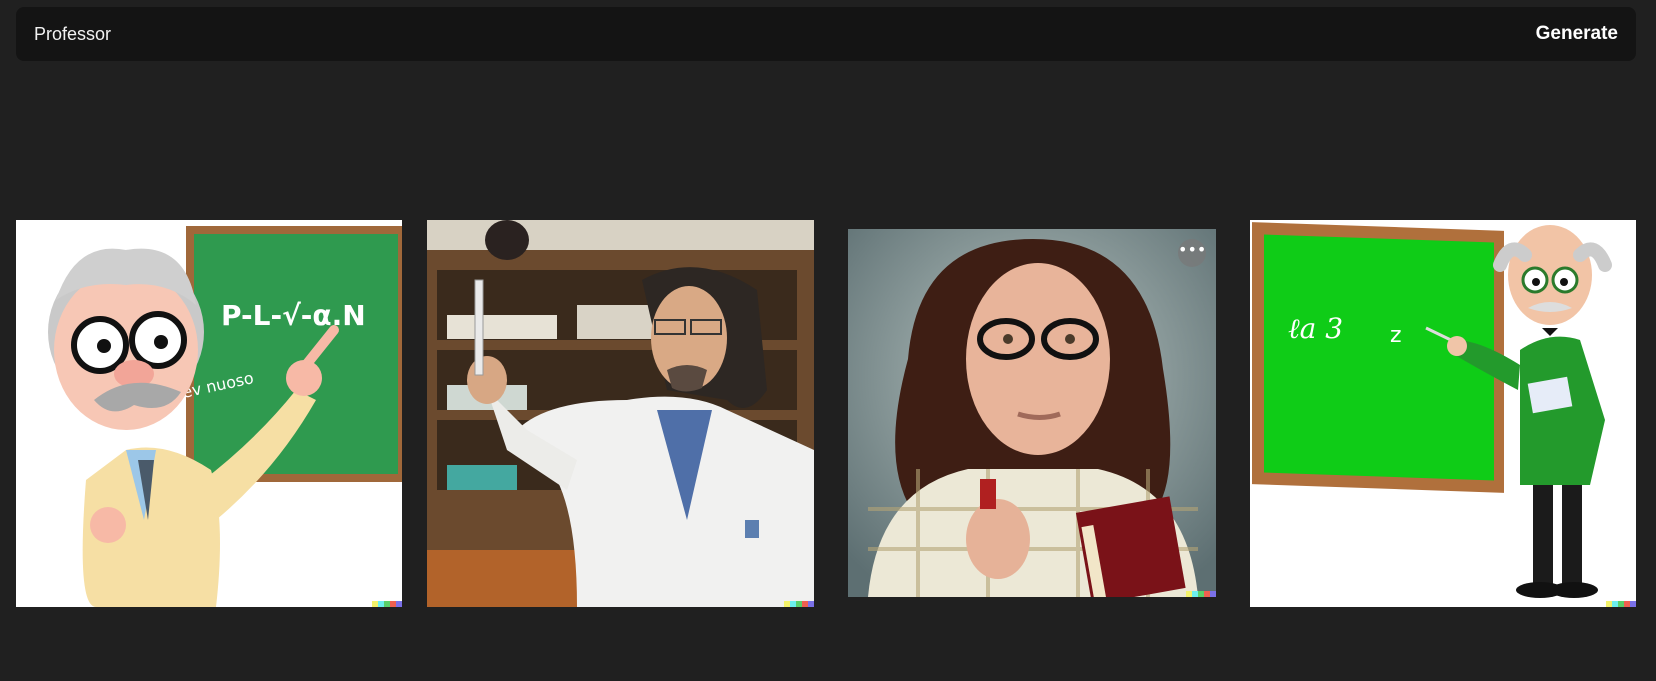  I want to click on image-result-3: •••, so click(1032, 413).